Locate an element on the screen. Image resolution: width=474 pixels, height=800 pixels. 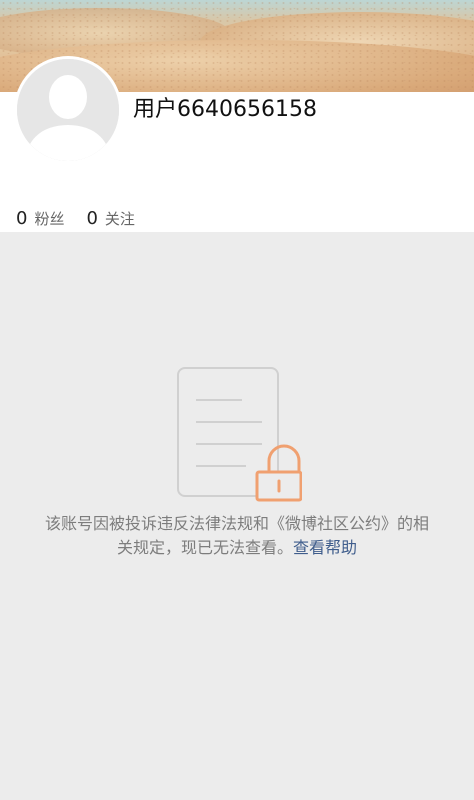
notice-message: 该账号因被投诉违反法律法规和《微博社区公约》的相关规定，现已无法查看。 is located at coordinates (236, 535).